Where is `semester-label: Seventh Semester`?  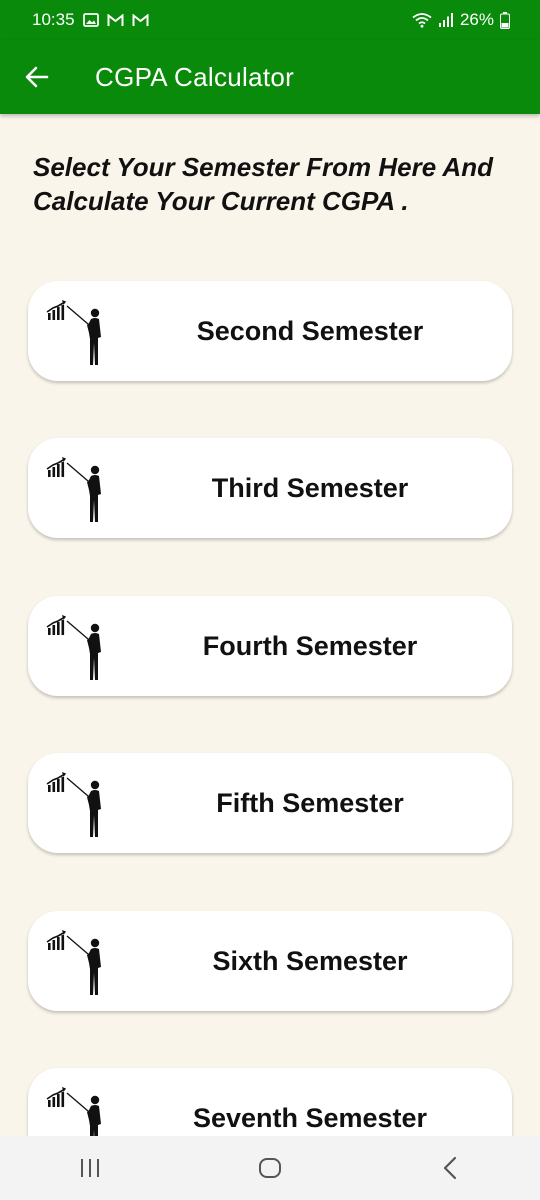 semester-label: Seventh Semester is located at coordinates (310, 1117).